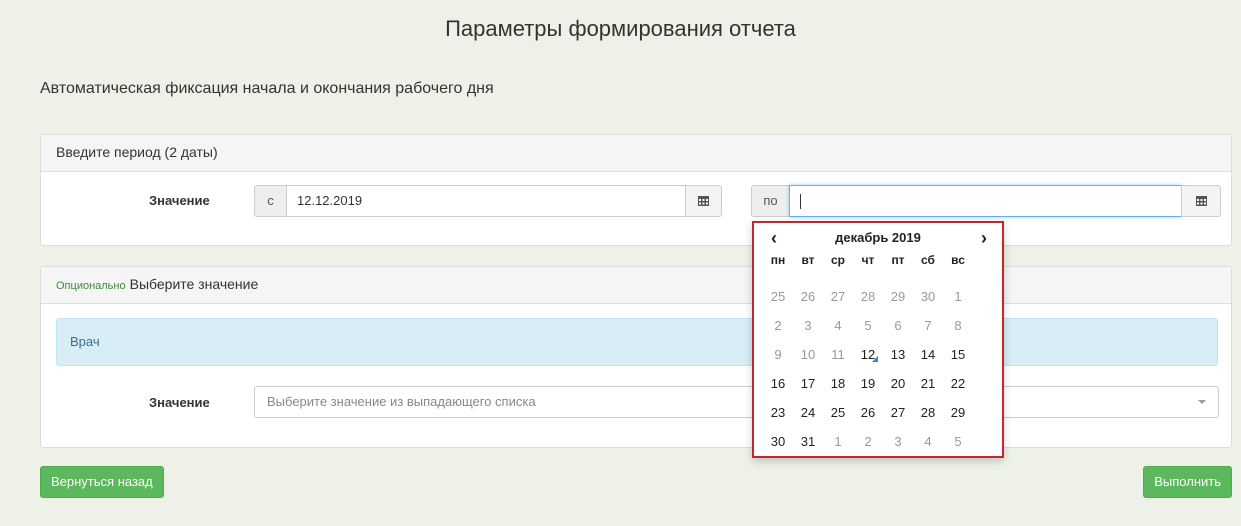  I want to click on doctor-info-label: Врач, so click(85, 341).